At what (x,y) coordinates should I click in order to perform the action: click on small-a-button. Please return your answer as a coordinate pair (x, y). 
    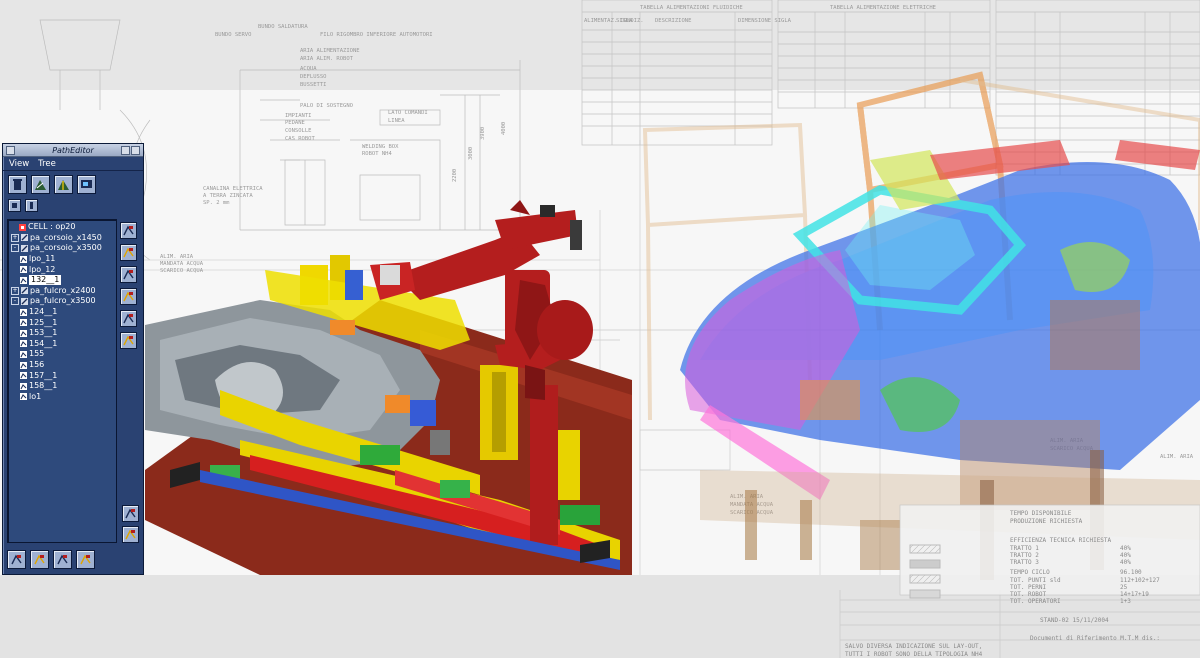
    Looking at the image, I should click on (14, 205).